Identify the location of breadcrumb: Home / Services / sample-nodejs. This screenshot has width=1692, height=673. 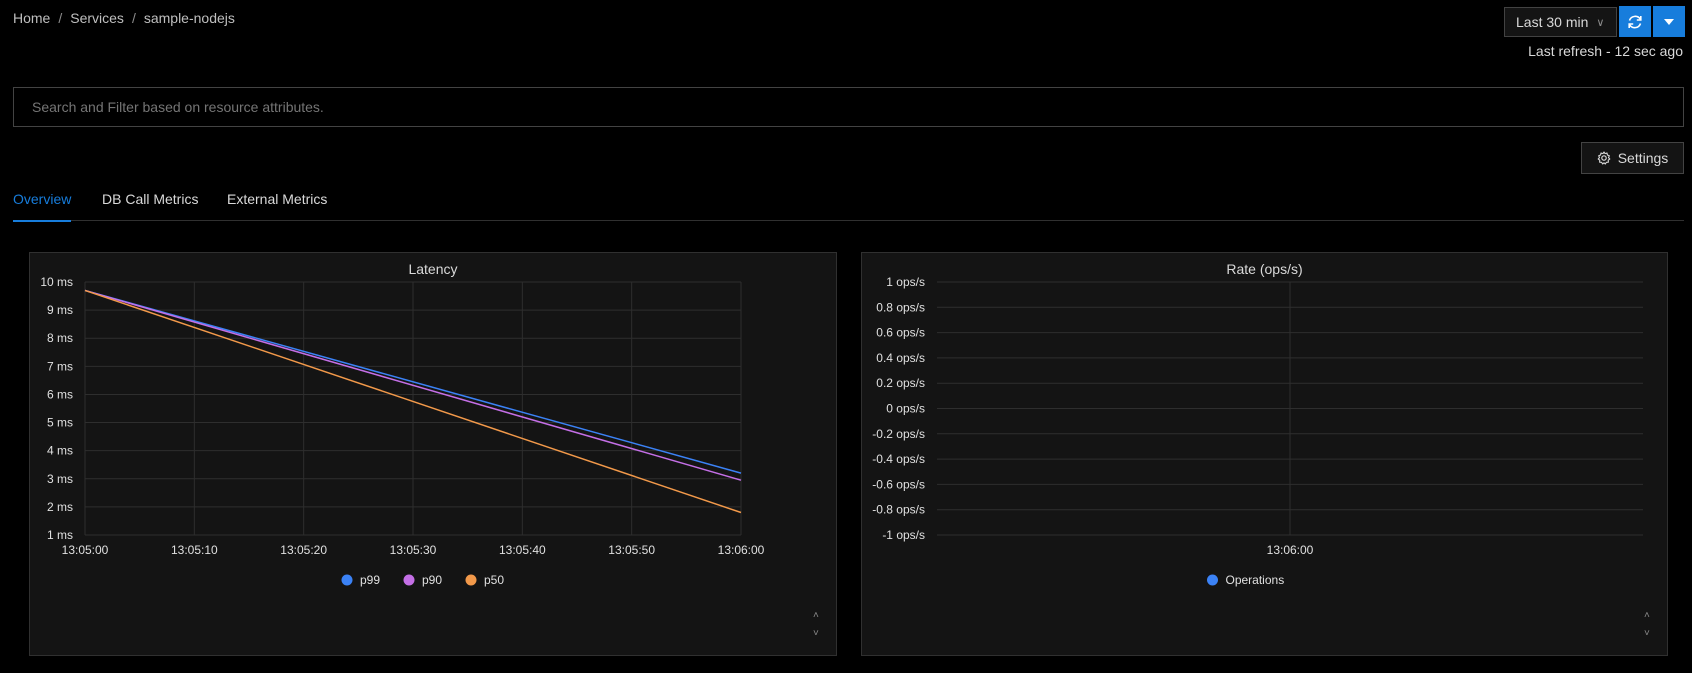
(124, 18).